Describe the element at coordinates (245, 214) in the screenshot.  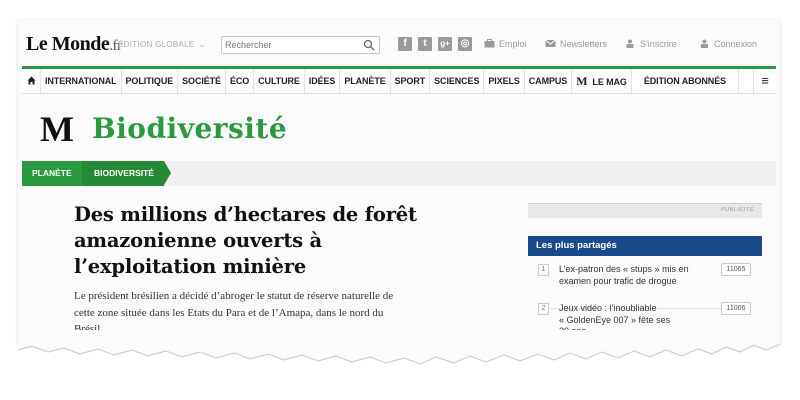
I see `headline-line: Des millions d’hectares de forêt` at that location.